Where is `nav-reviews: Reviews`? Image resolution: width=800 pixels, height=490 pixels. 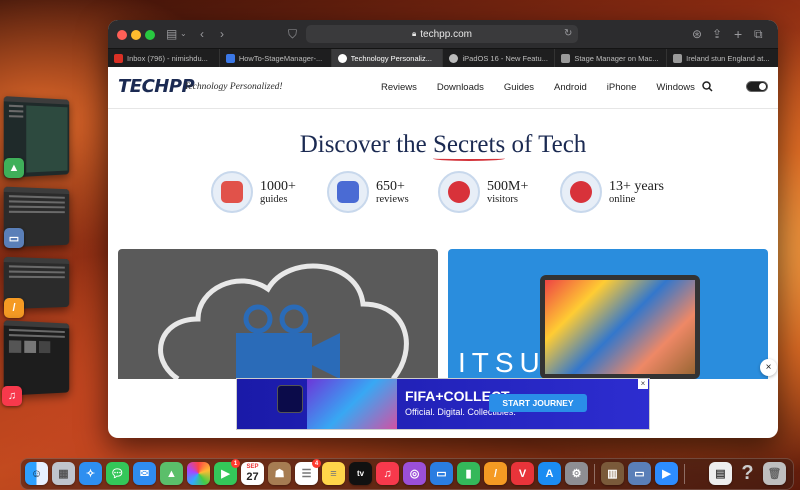
nav-reviews: Reviews is located at coordinates (399, 87).